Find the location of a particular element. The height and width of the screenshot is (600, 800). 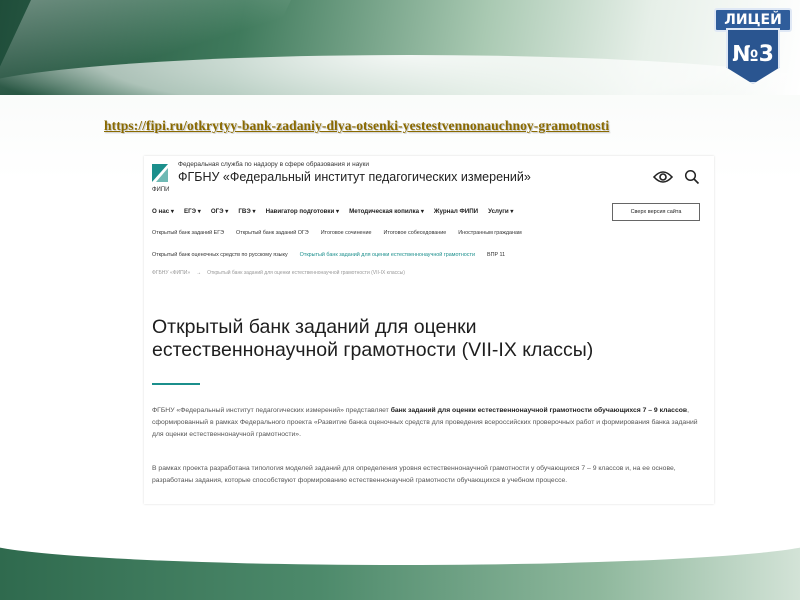

subnav-item-foreign-citizens: Иностранным гражданам is located at coordinates (489, 233).